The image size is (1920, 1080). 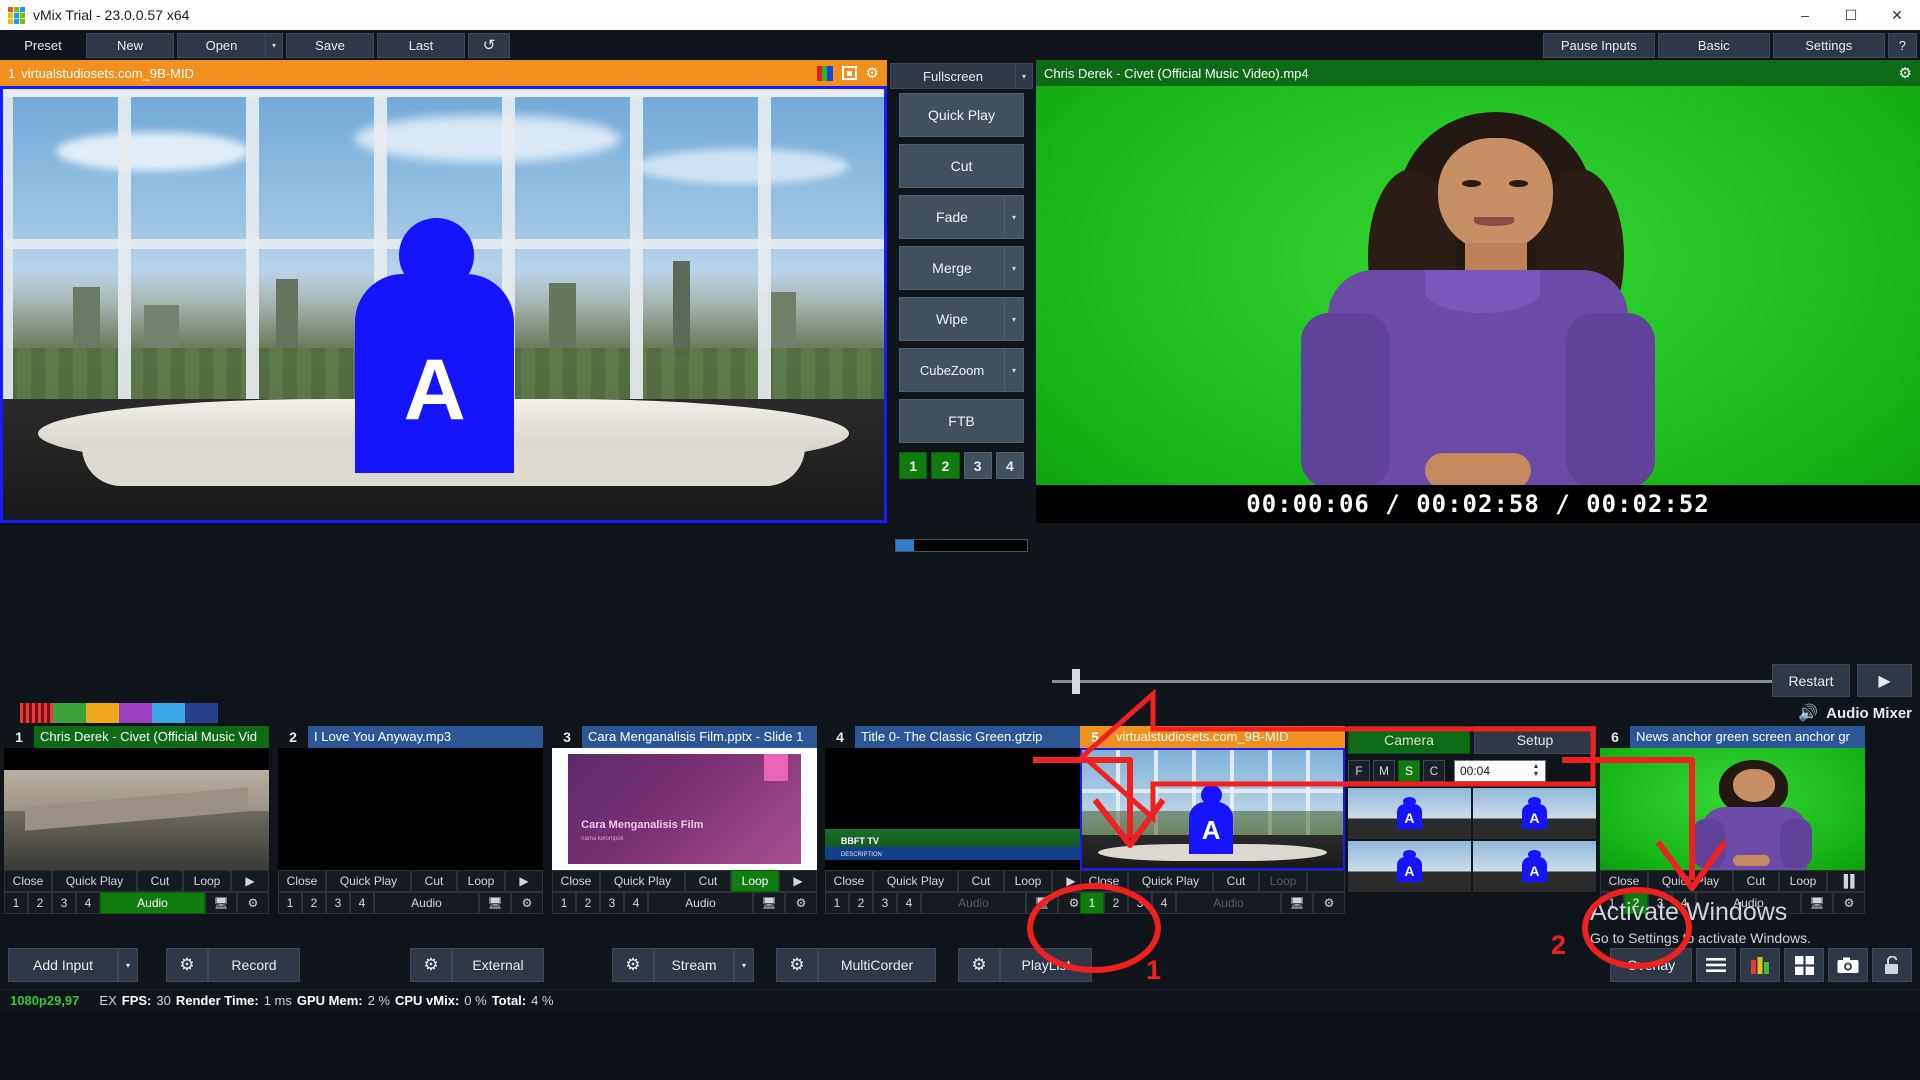 What do you see at coordinates (1092, 903) in the screenshot?
I see `input-5-slot-1: 1` at bounding box center [1092, 903].